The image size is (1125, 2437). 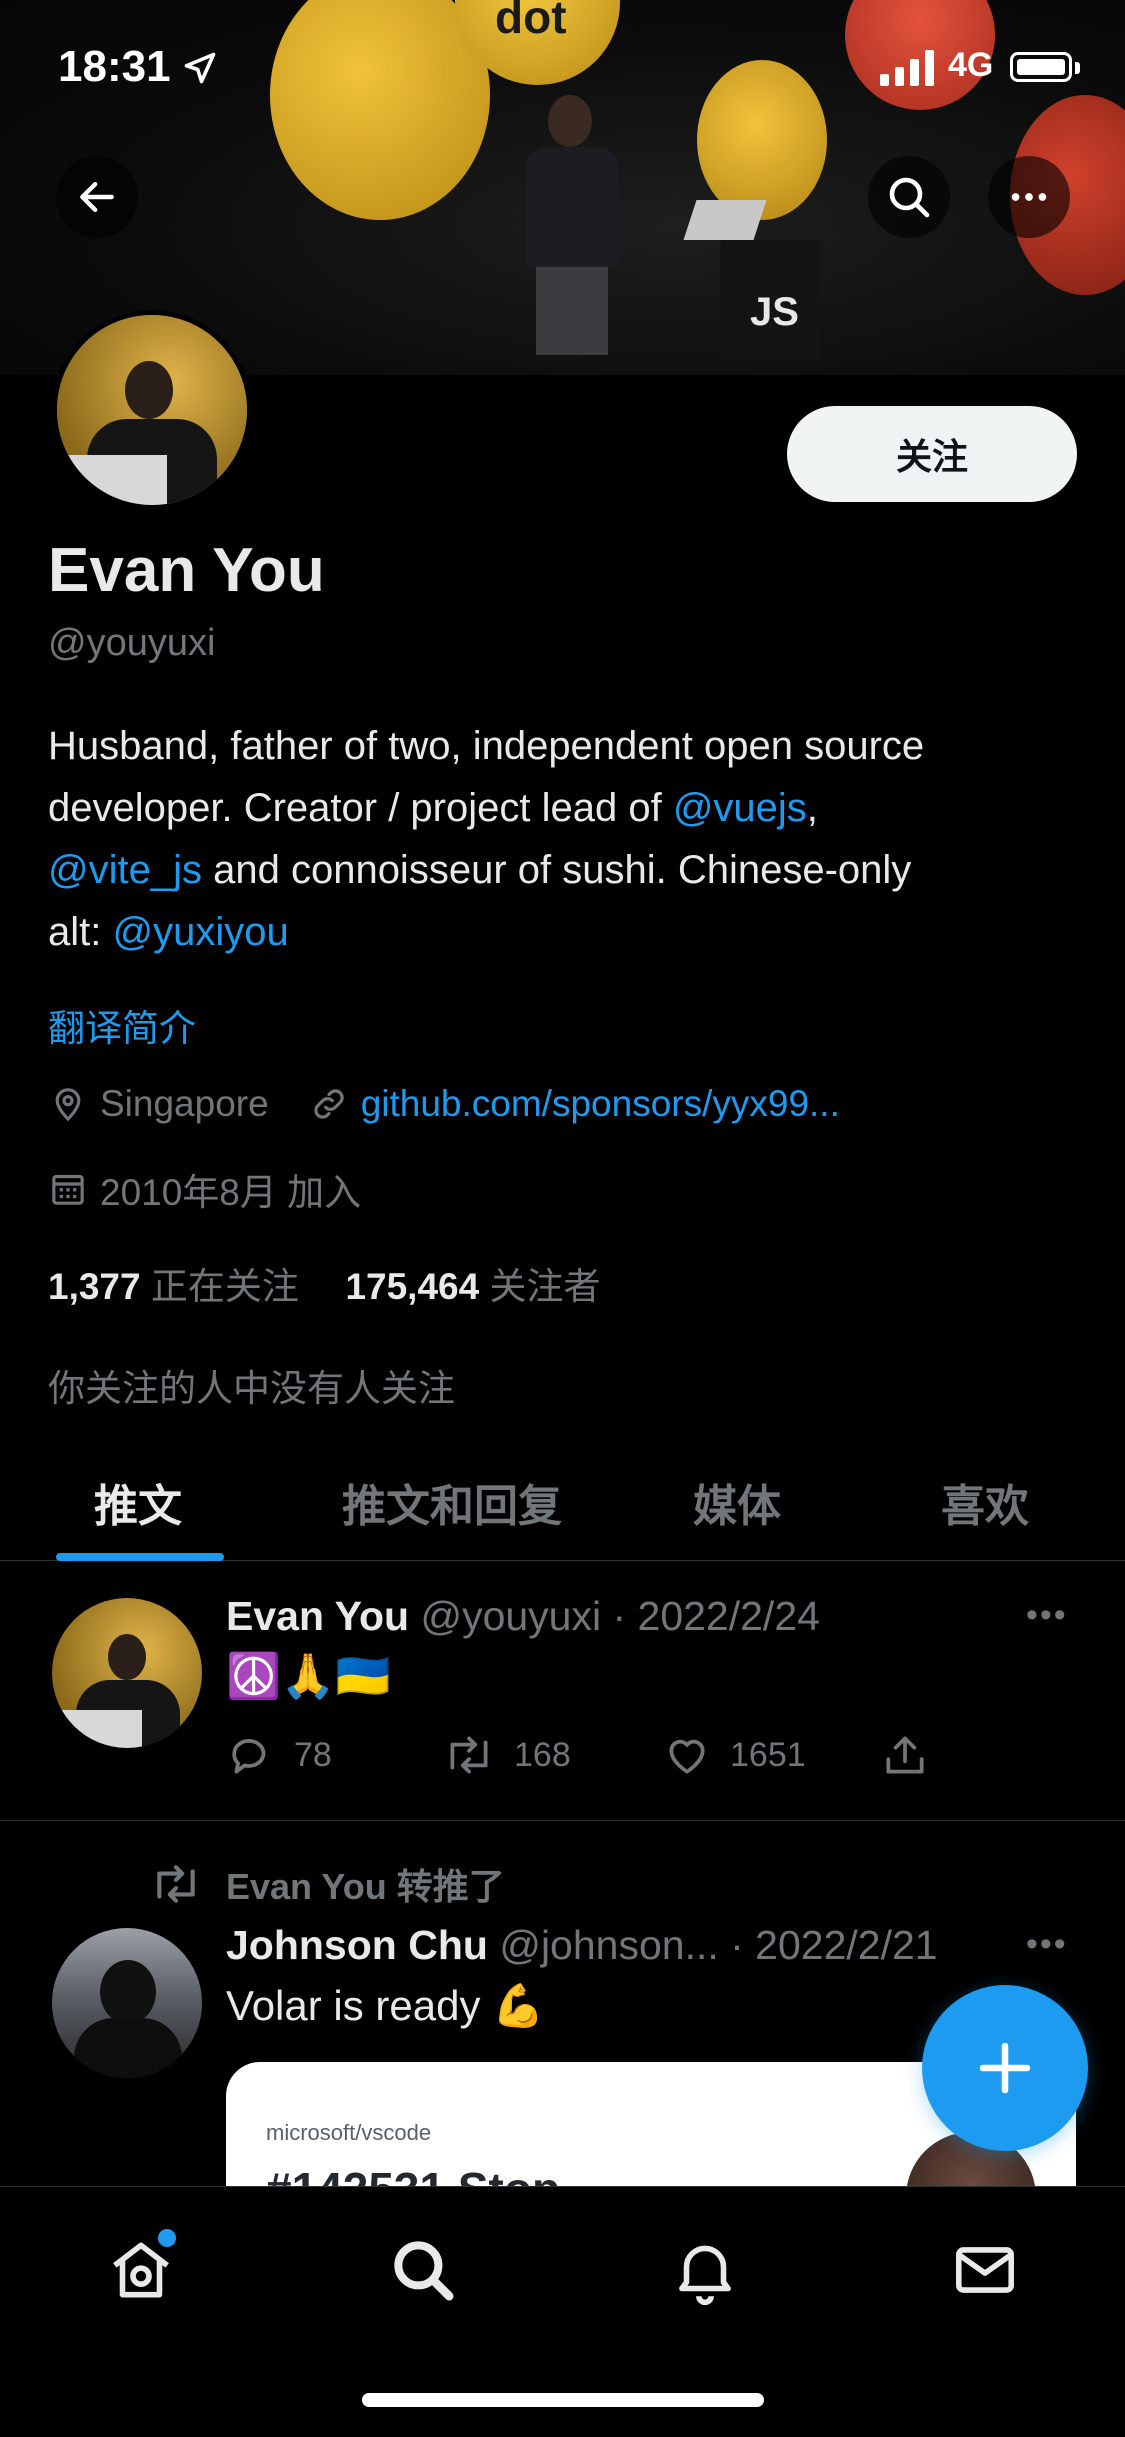 I want to click on network-type: 4G, so click(x=971, y=65).